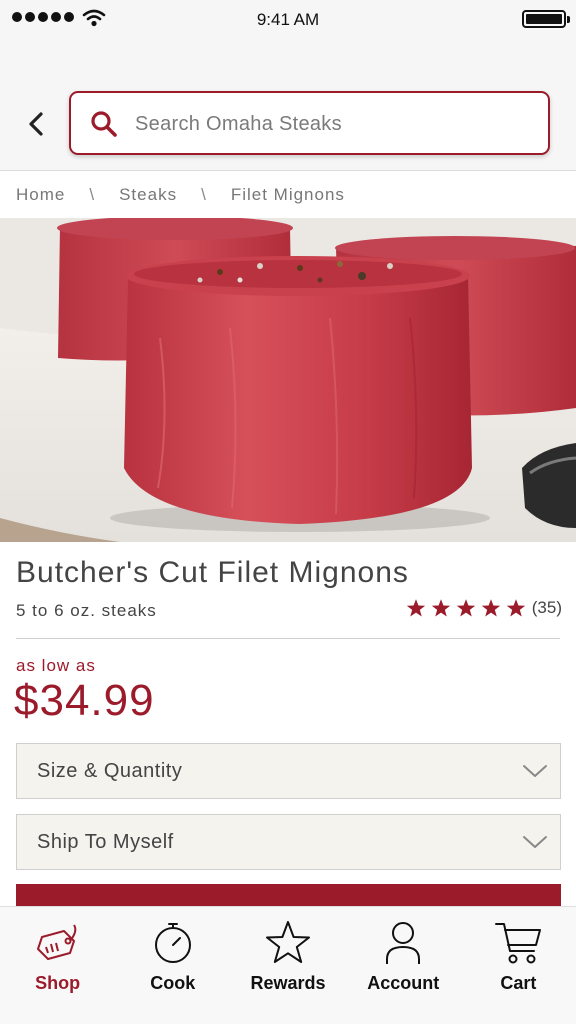 The image size is (576, 1024). Describe the element at coordinates (288, 771) in the screenshot. I see `size-quantity-select: Size & Quantity` at that location.